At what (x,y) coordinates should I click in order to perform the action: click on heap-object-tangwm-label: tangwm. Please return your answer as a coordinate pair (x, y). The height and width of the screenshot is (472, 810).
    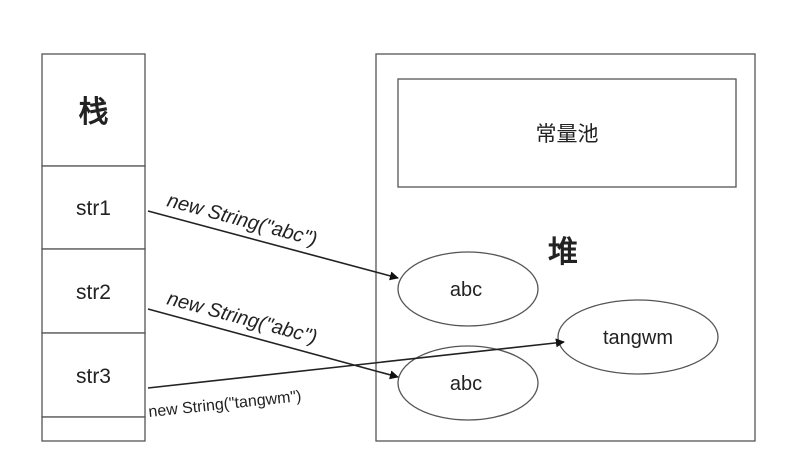
    Looking at the image, I should click on (638, 338).